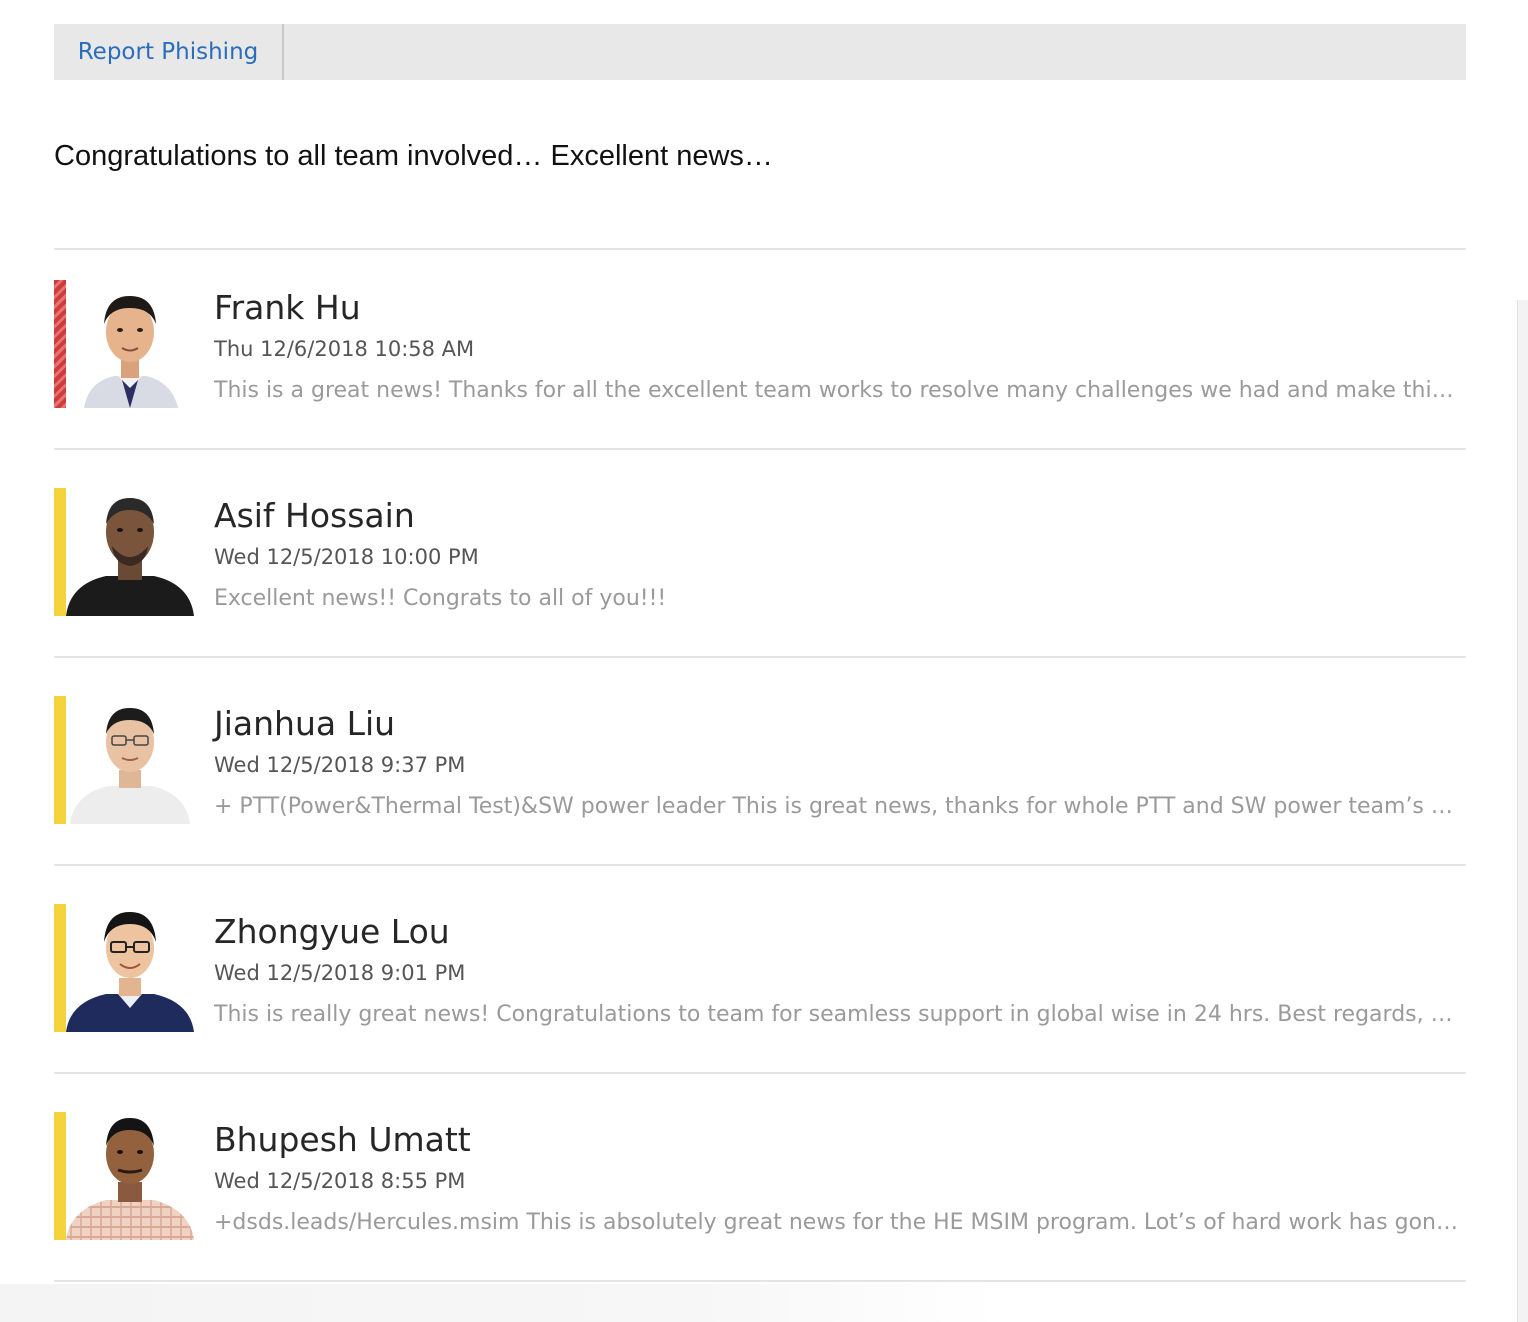  What do you see at coordinates (287, 307) in the screenshot?
I see `sender-name: Frank Hu` at bounding box center [287, 307].